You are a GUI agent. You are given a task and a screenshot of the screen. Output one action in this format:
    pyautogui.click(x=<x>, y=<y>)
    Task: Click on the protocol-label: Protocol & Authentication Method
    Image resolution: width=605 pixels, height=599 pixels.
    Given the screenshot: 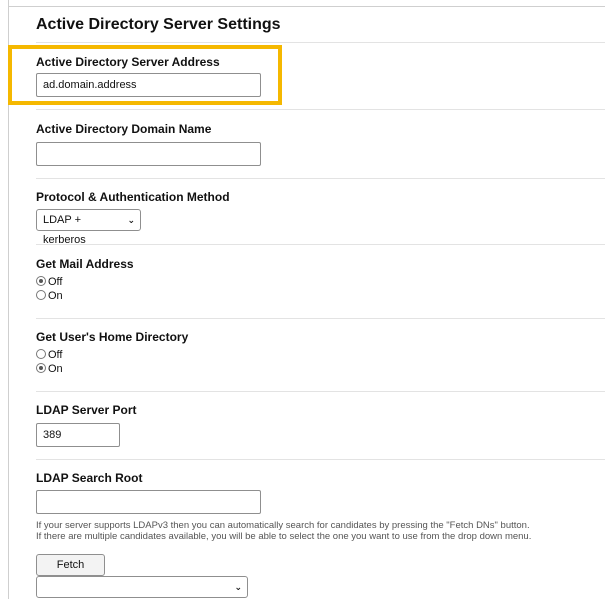 What is the action you would take?
    pyautogui.click(x=133, y=197)
    